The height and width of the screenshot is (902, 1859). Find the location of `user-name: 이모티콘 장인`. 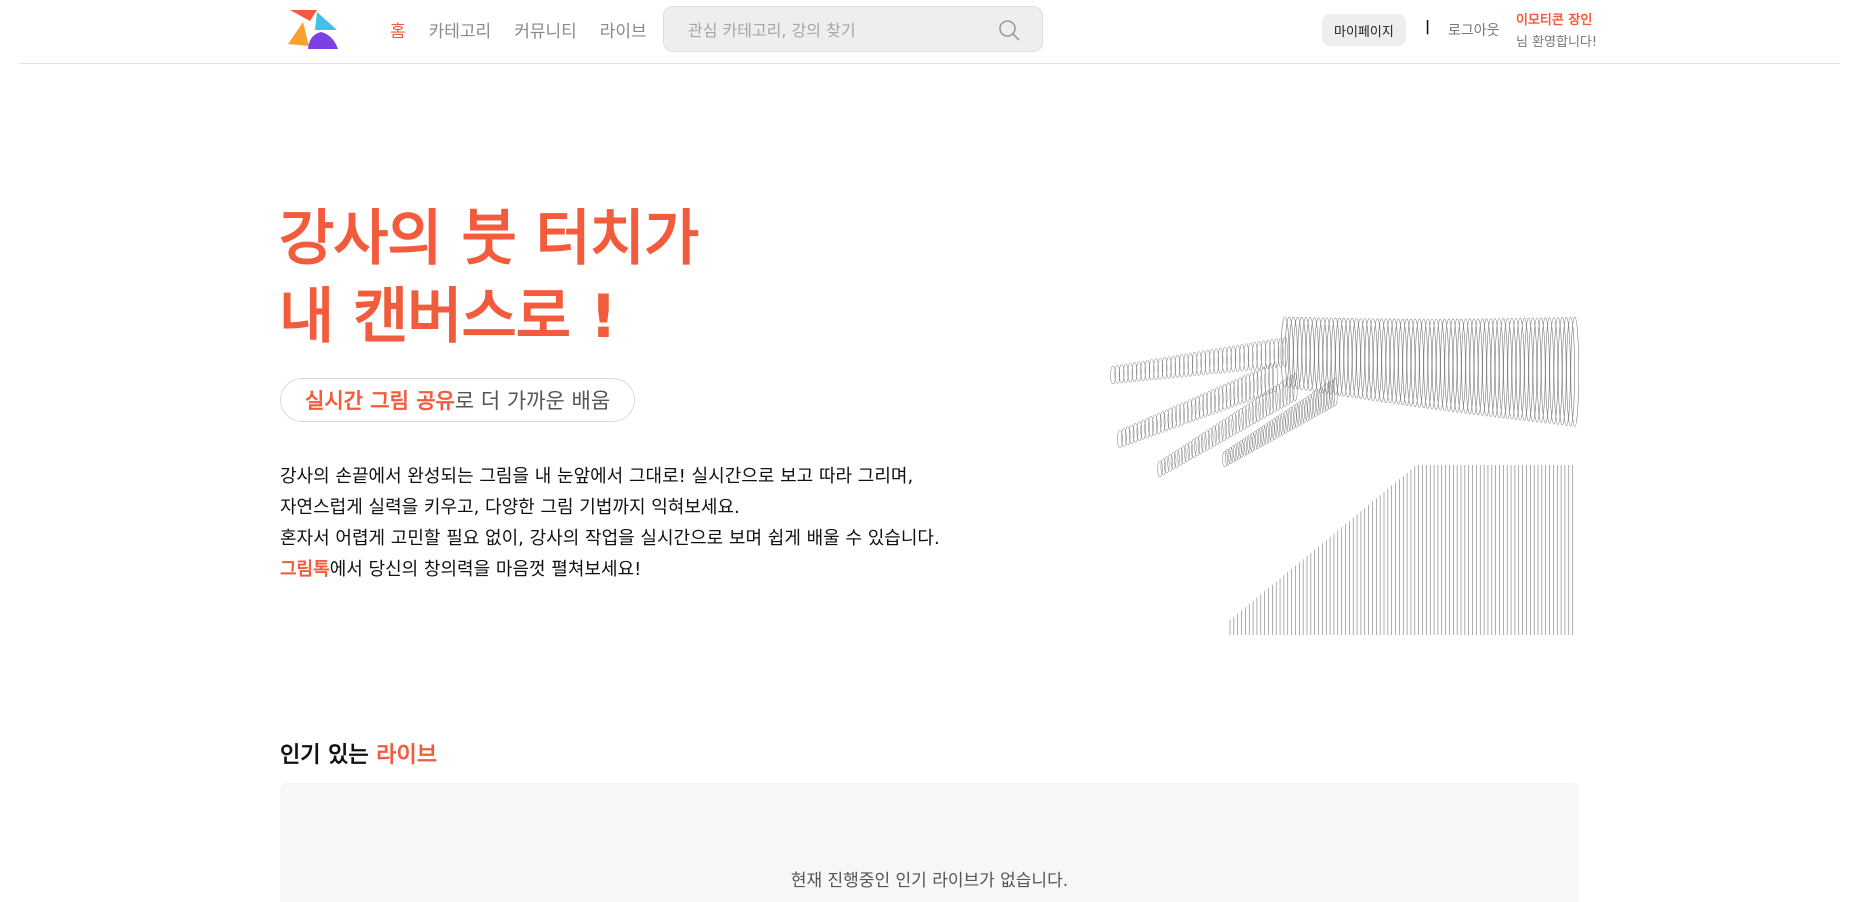

user-name: 이모티콘 장인 is located at coordinates (1554, 20).